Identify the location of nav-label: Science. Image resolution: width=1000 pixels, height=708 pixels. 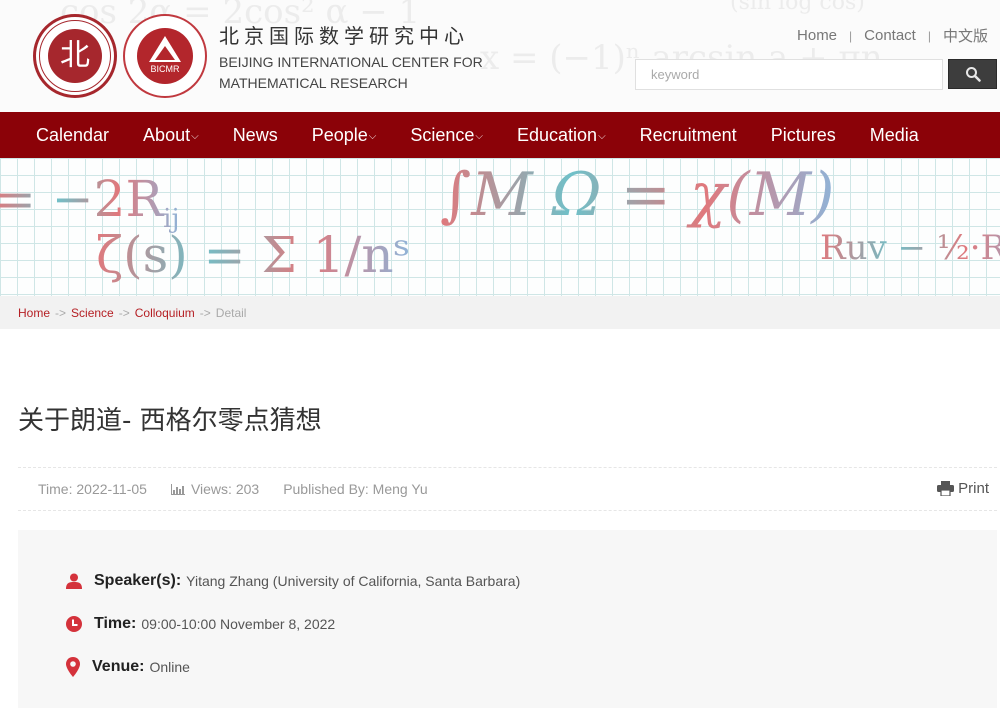
(442, 134).